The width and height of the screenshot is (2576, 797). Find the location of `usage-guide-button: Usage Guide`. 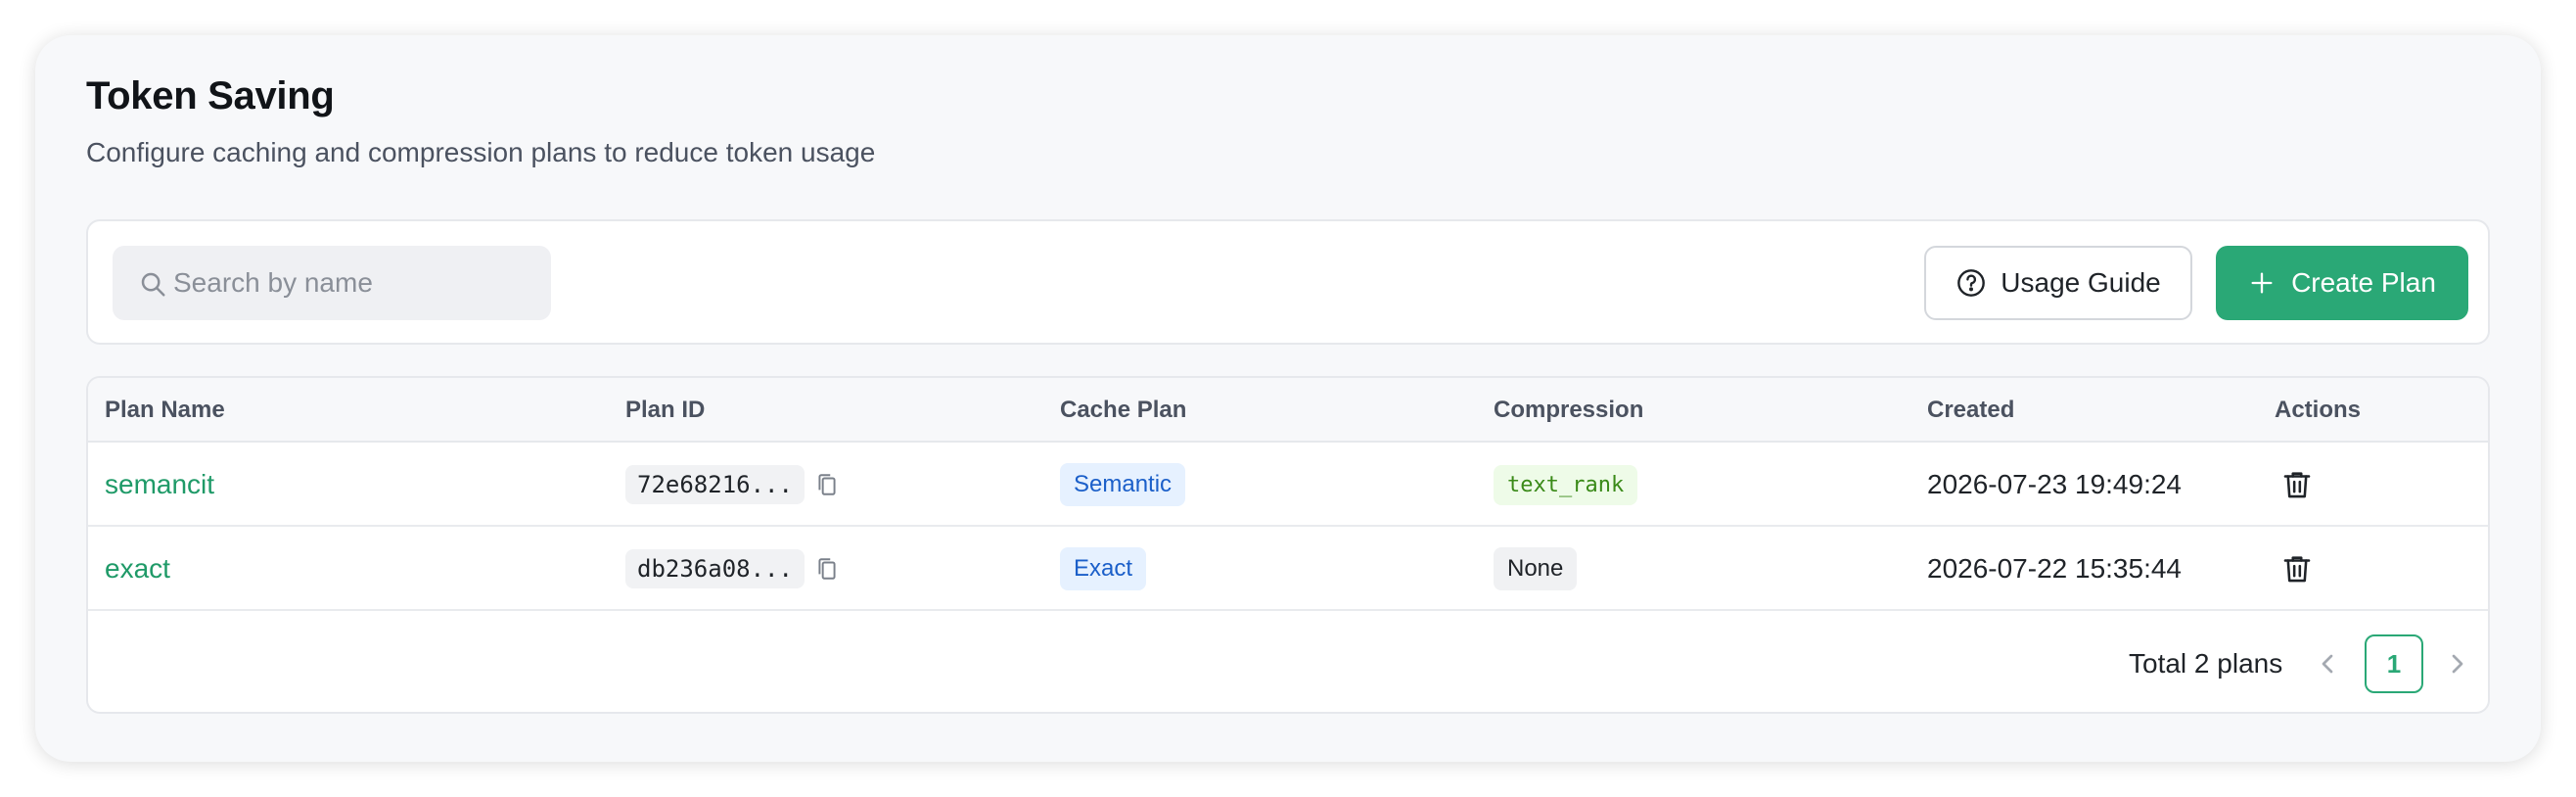

usage-guide-button: Usage Guide is located at coordinates (2058, 283).